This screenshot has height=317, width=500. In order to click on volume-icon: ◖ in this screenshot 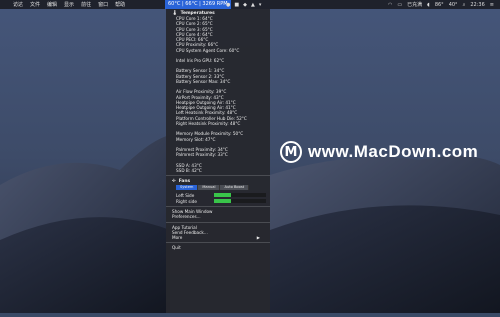, I will do `click(428, 5)`.